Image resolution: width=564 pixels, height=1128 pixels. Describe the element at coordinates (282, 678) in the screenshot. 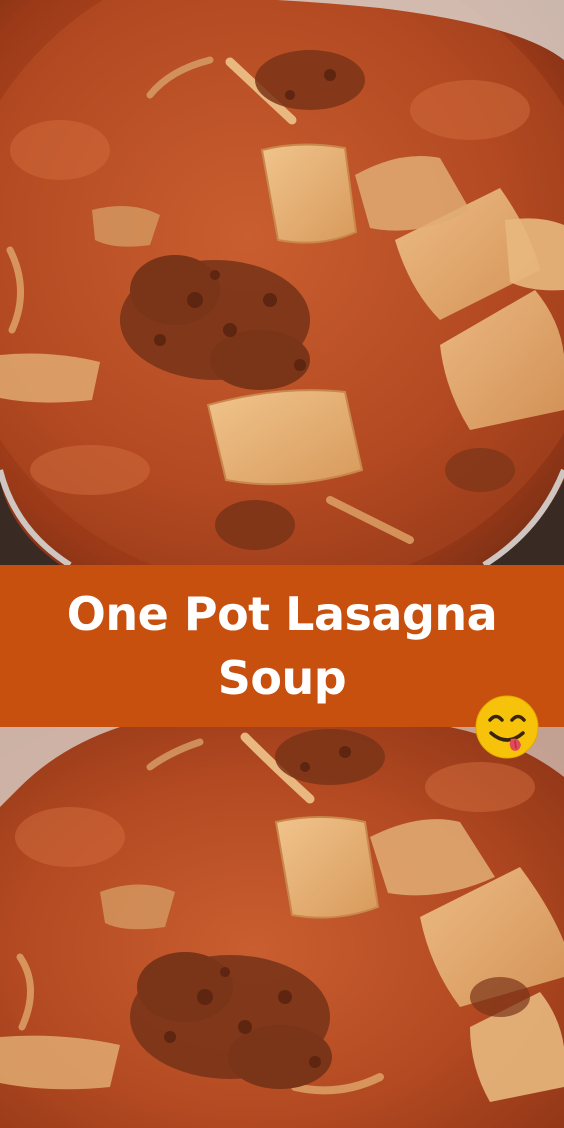

I see `title-line-2: Soup` at that location.